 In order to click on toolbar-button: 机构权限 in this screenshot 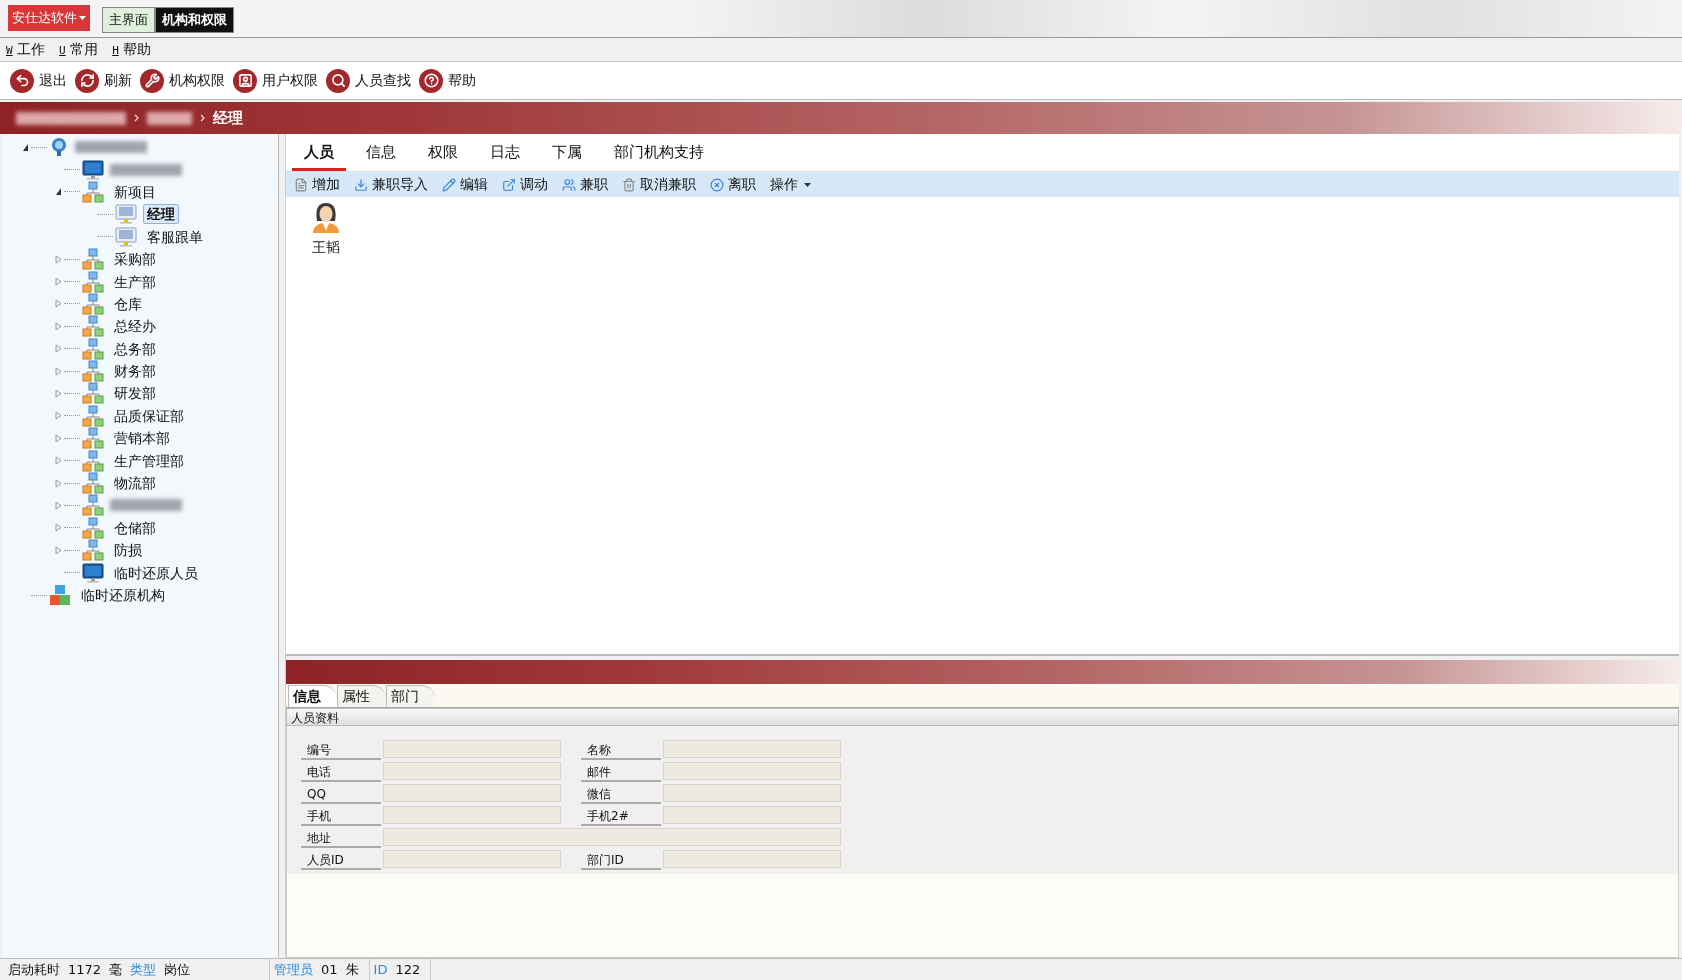, I will do `click(182, 80)`.